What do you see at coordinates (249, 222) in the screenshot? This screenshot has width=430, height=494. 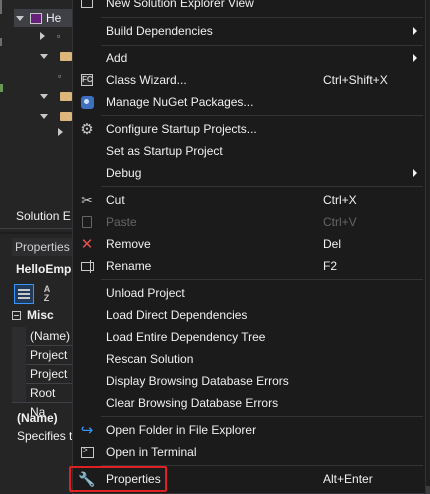 I see `menu-item-paste: Paste Ctrl+V` at bounding box center [249, 222].